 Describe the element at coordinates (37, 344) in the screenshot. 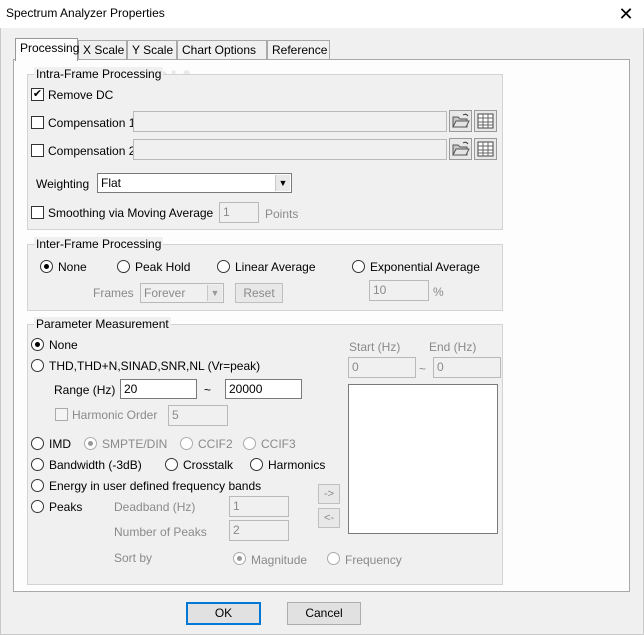

I see `param-none-radio` at that location.